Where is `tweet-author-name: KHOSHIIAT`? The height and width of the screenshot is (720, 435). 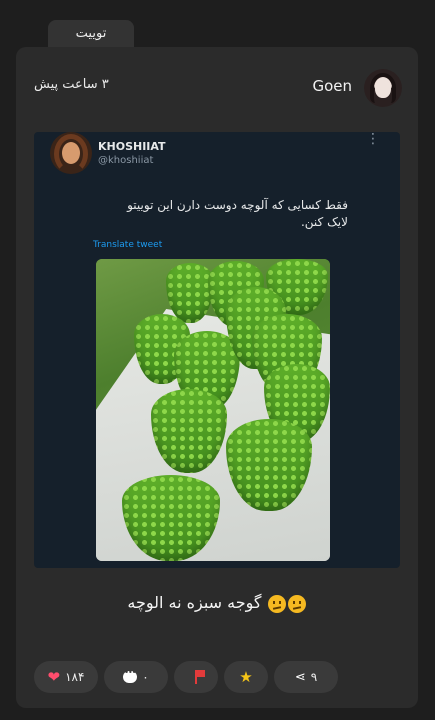 tweet-author-name: KHOSHIIAT is located at coordinates (132, 146).